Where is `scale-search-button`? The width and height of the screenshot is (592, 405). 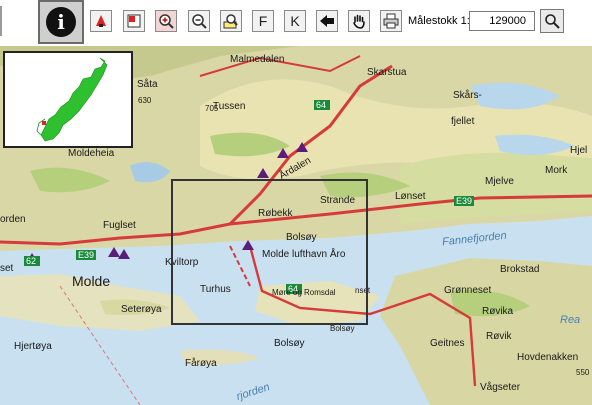
scale-search-button is located at coordinates (552, 21).